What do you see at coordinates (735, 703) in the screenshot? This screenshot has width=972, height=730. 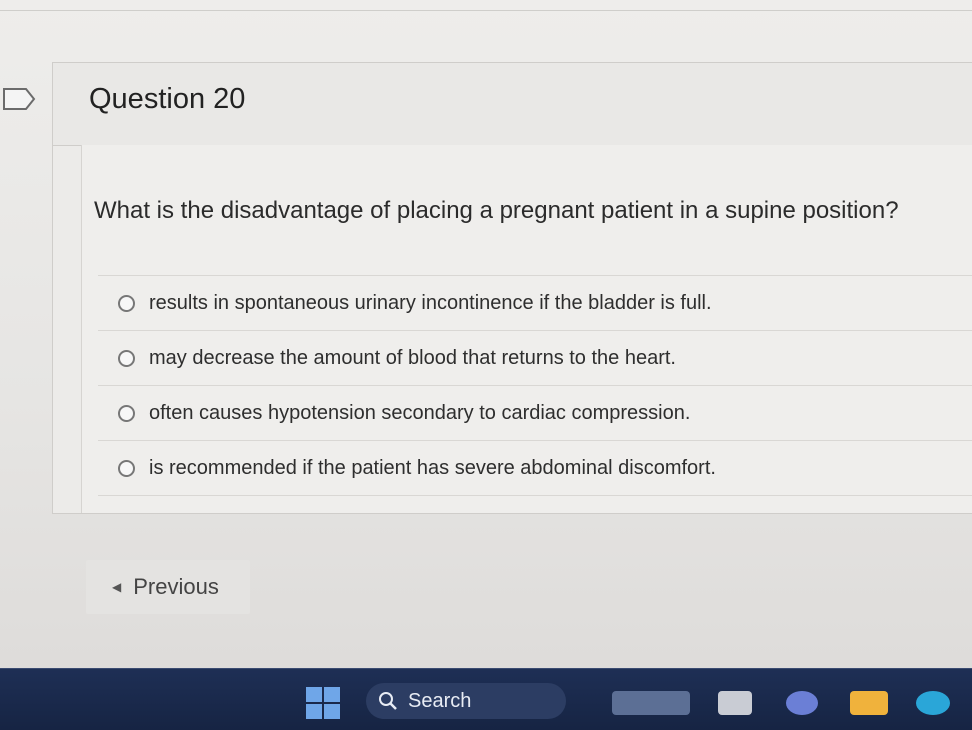 I see `task-view-icon` at bounding box center [735, 703].